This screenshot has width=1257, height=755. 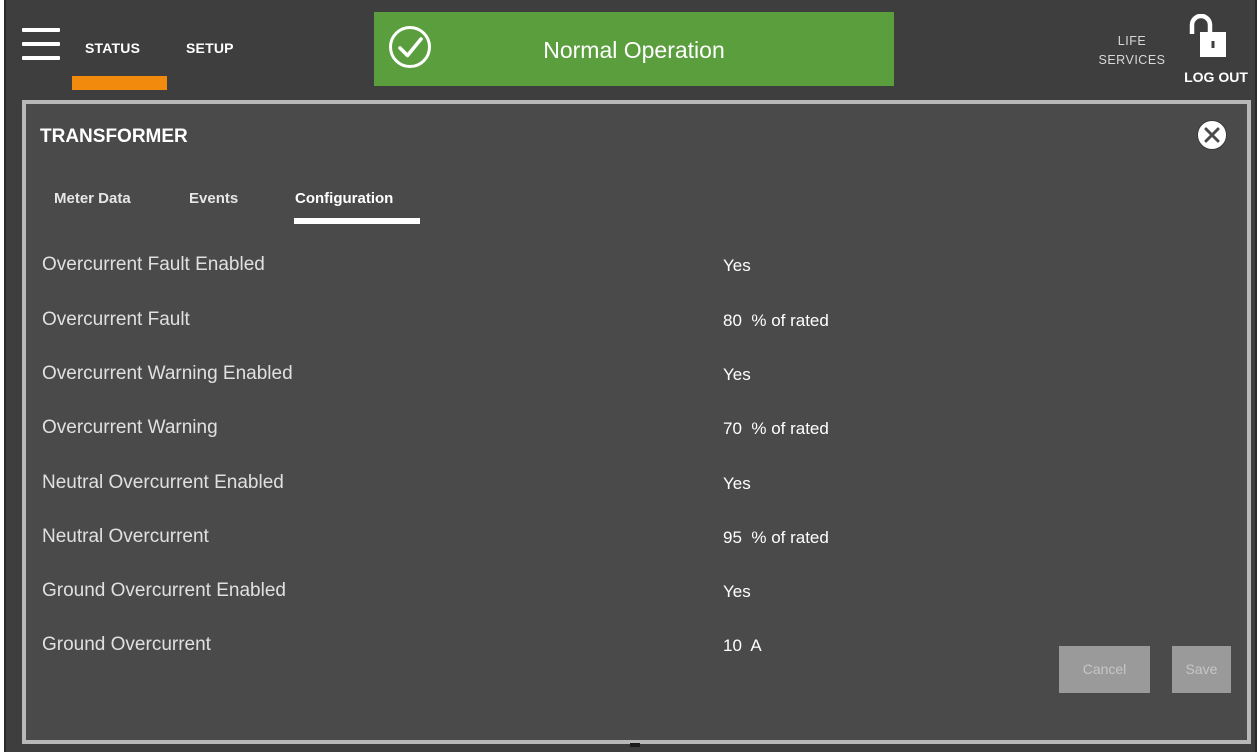 What do you see at coordinates (1132, 60) in the screenshot?
I see `life-services-line2: SERVICES` at bounding box center [1132, 60].